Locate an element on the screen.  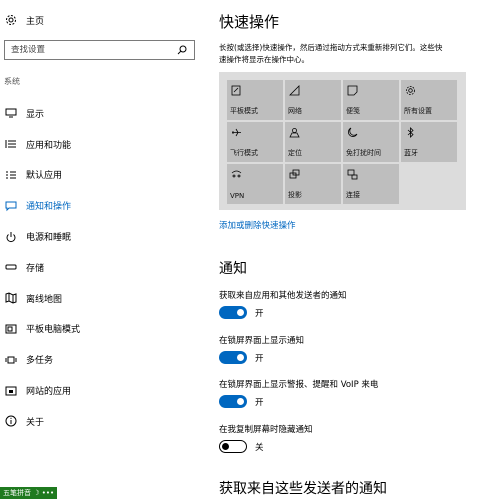
info-icon is located at coordinates (11, 421).